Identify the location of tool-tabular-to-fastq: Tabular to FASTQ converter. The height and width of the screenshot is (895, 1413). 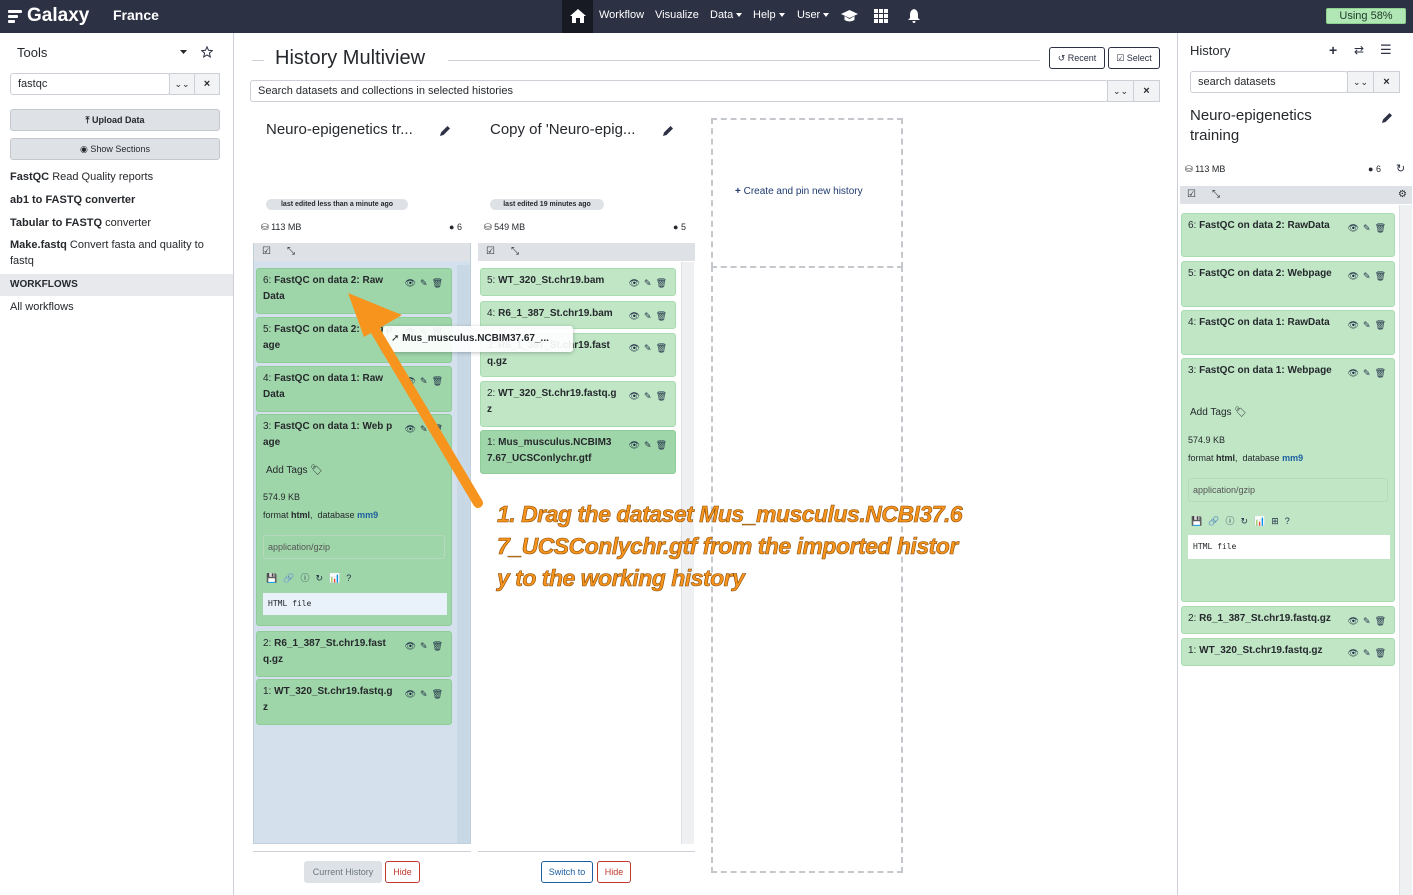
(80, 223).